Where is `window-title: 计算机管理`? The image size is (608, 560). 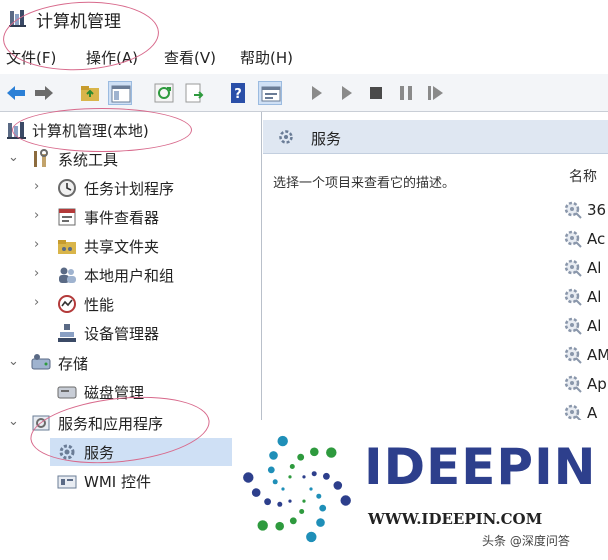 window-title: 计算机管理 is located at coordinates (78, 22).